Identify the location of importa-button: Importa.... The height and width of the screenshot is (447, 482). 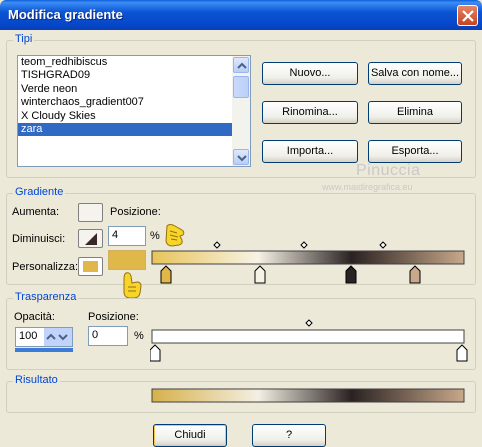
(310, 151).